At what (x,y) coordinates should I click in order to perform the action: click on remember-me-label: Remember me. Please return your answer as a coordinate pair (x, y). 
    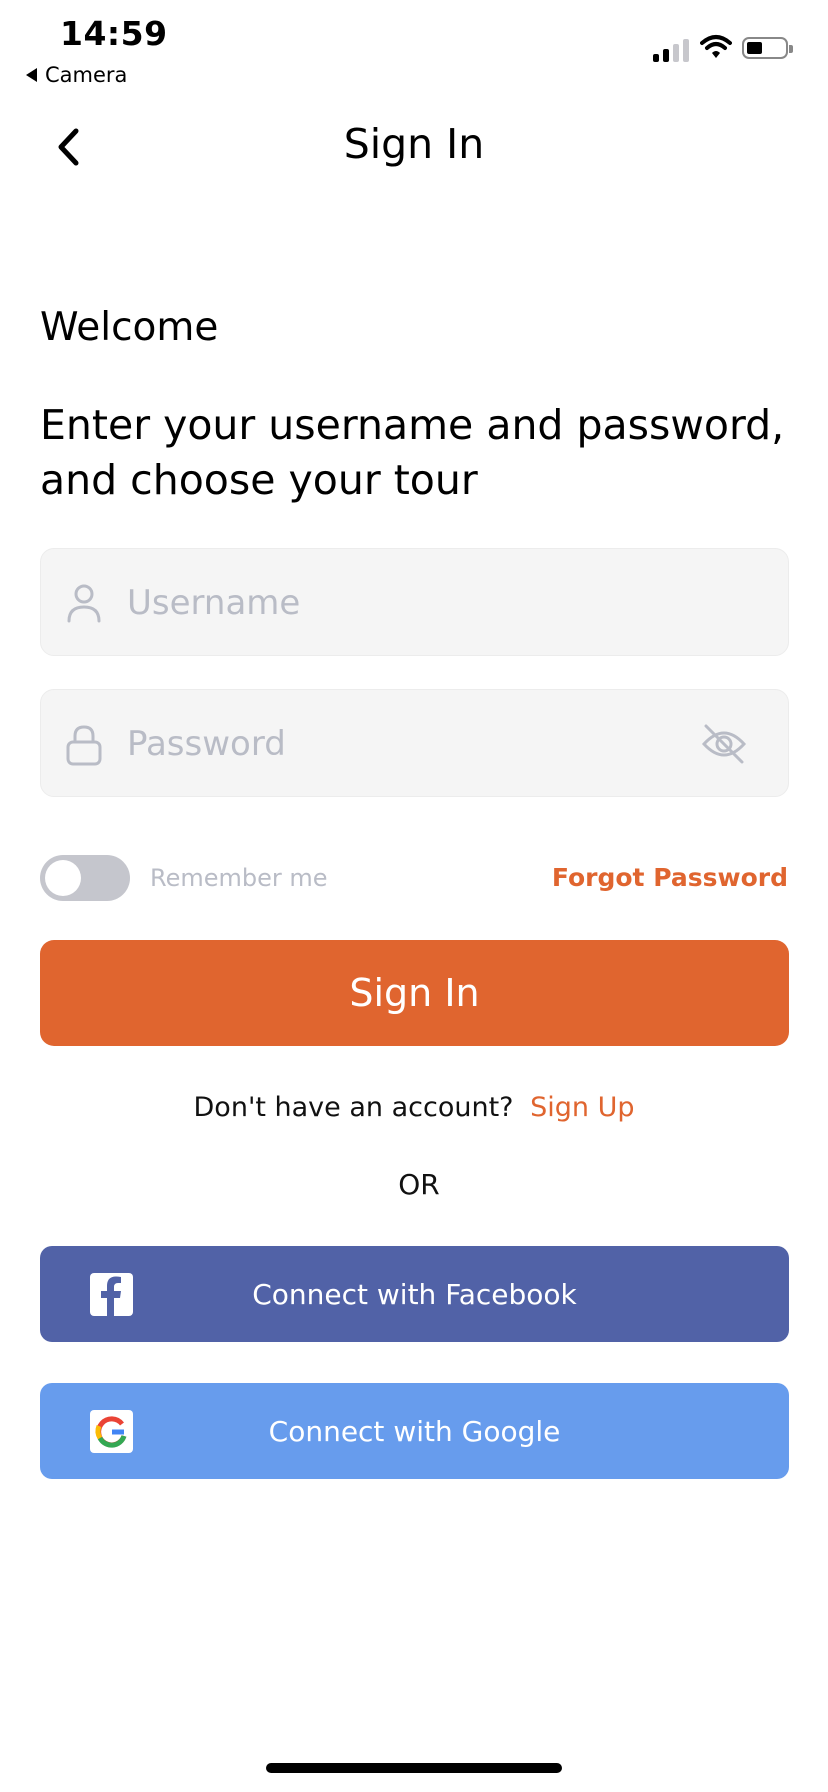
    Looking at the image, I should click on (239, 878).